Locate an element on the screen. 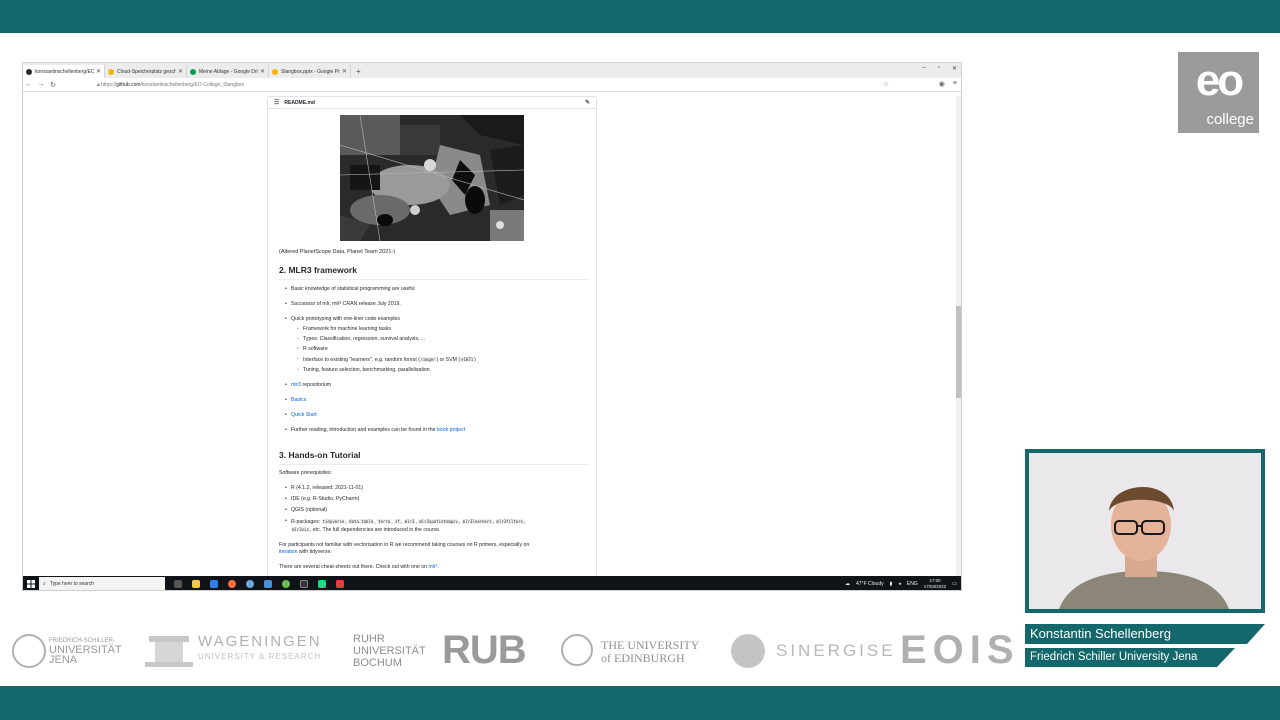 The width and height of the screenshot is (1280, 720). firefox-icon is located at coordinates (232, 583).